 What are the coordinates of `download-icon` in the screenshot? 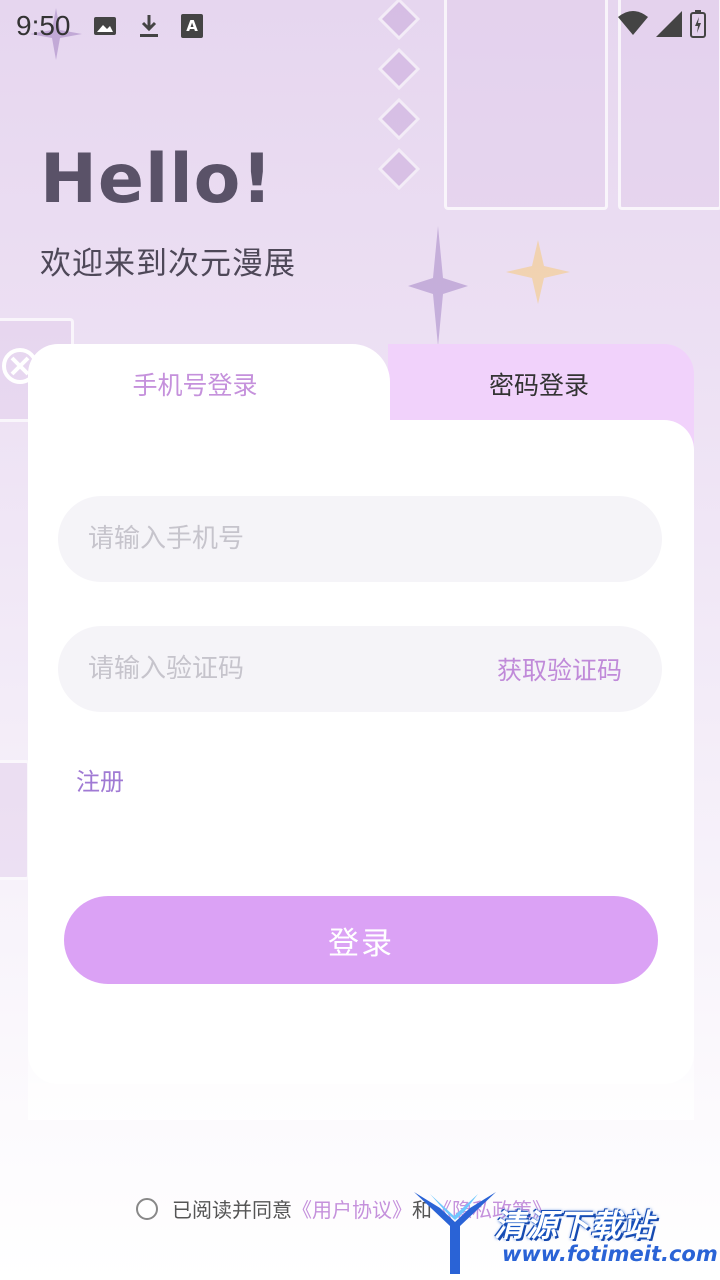 It's located at (149, 26).